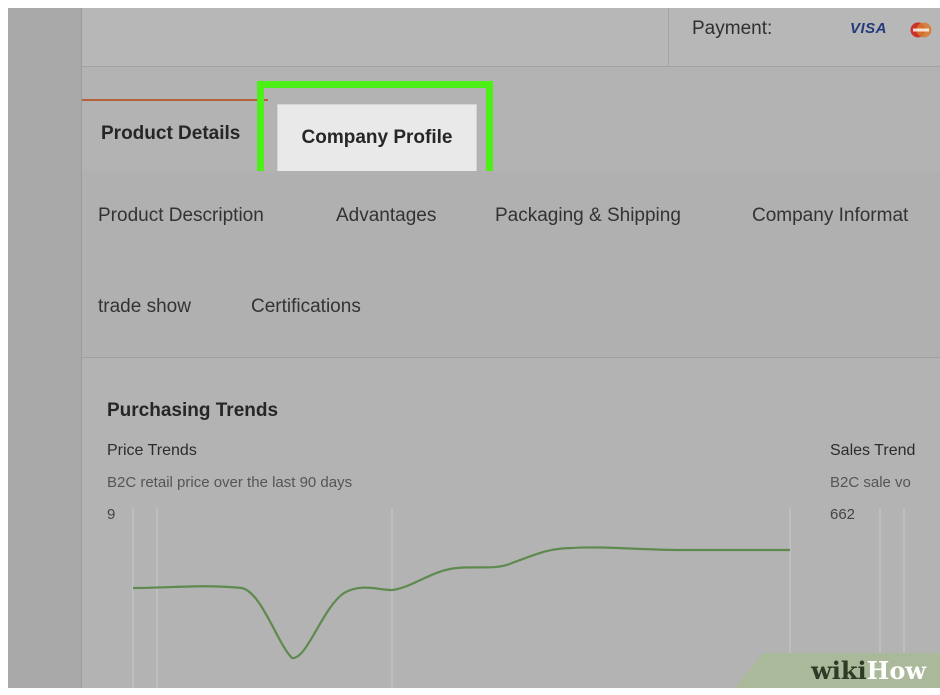 The height and width of the screenshot is (695, 940). What do you see at coordinates (386, 216) in the screenshot?
I see `subnav-advantages: Advantages` at bounding box center [386, 216].